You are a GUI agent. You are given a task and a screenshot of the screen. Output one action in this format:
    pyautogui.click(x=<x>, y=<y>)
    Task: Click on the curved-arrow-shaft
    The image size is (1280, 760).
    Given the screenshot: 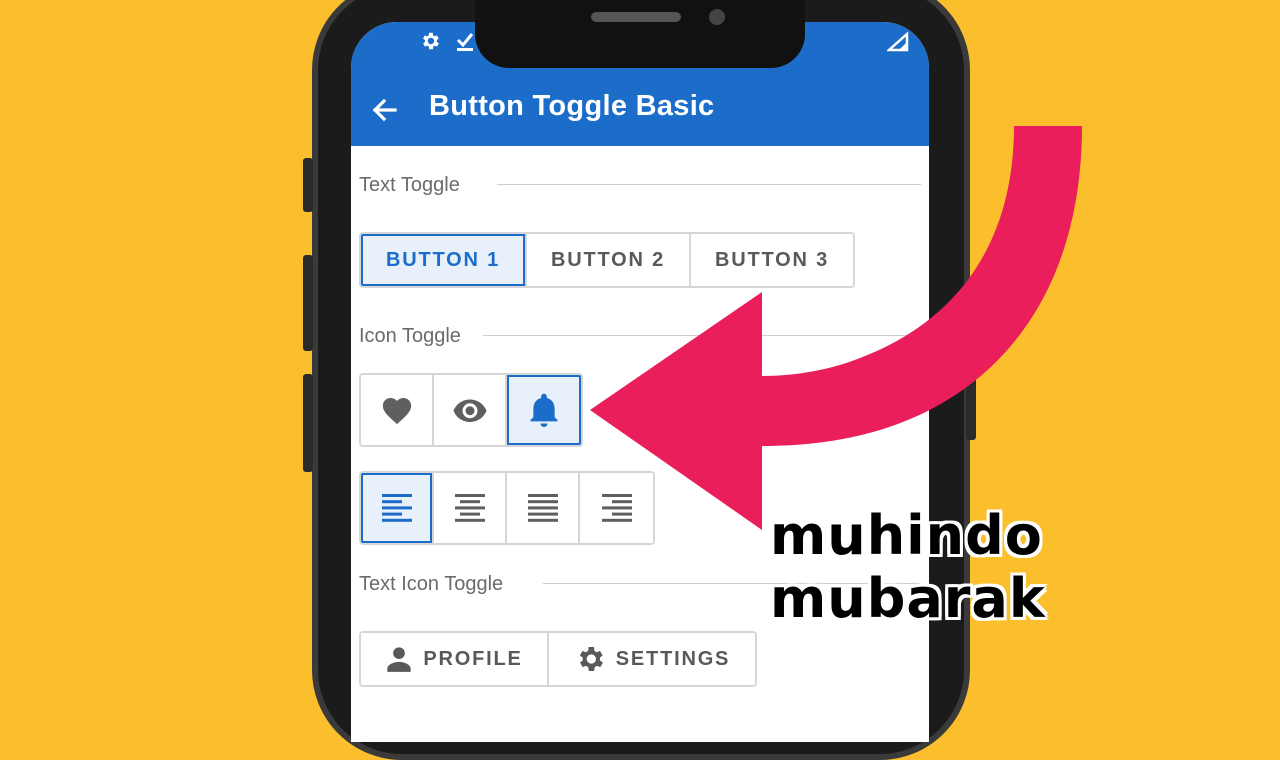 What is the action you would take?
    pyautogui.click(x=922, y=286)
    